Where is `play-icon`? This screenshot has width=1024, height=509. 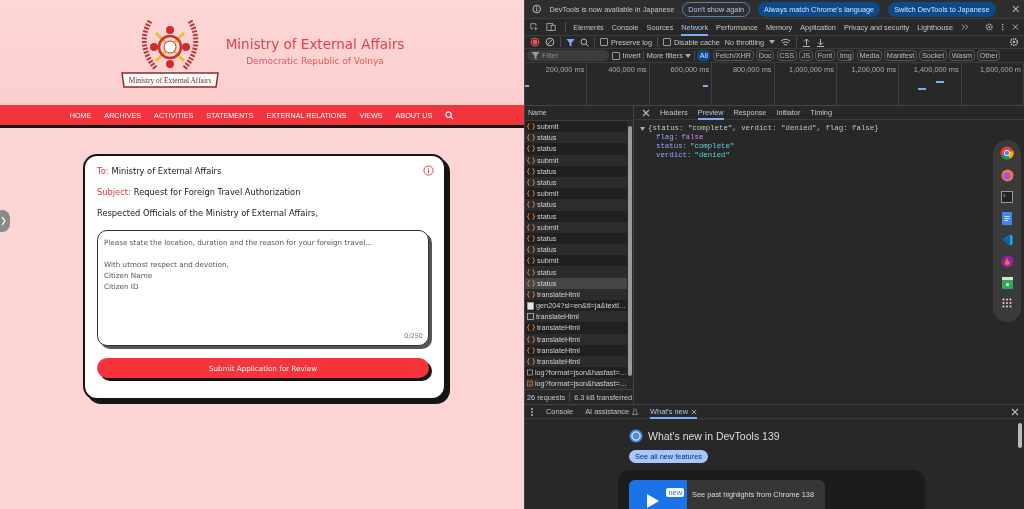 play-icon is located at coordinates (653, 501).